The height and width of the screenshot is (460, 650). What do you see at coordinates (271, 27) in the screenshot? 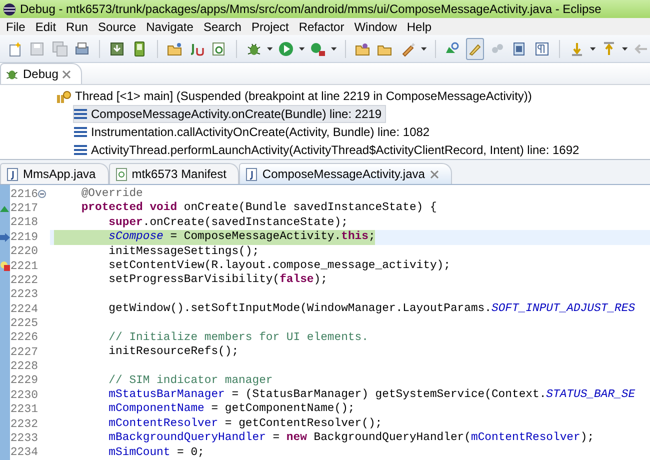
I see `menu-item: Project` at bounding box center [271, 27].